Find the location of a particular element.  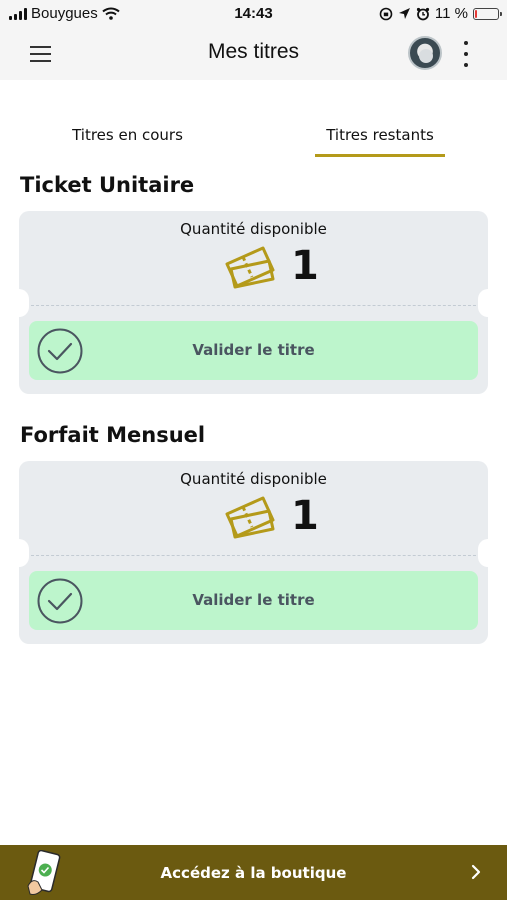

shop-banner: Accédez à la boutique is located at coordinates (253, 872).